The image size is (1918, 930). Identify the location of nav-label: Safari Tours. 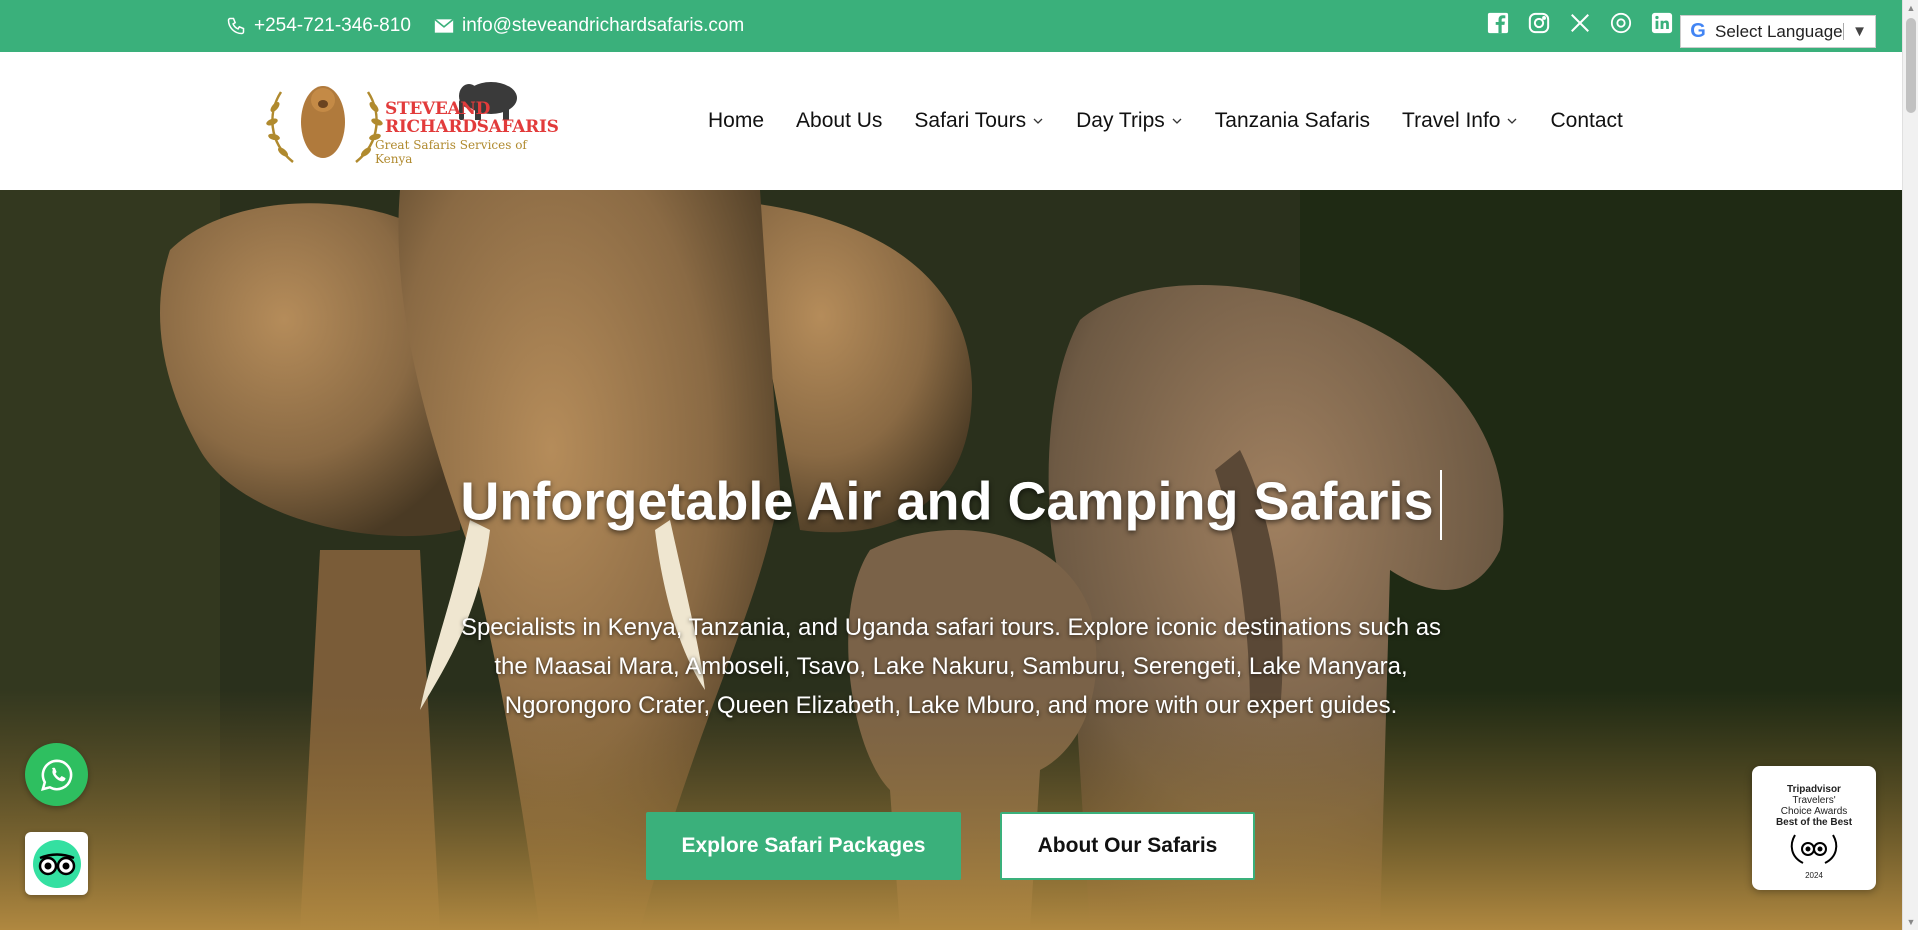
(970, 120).